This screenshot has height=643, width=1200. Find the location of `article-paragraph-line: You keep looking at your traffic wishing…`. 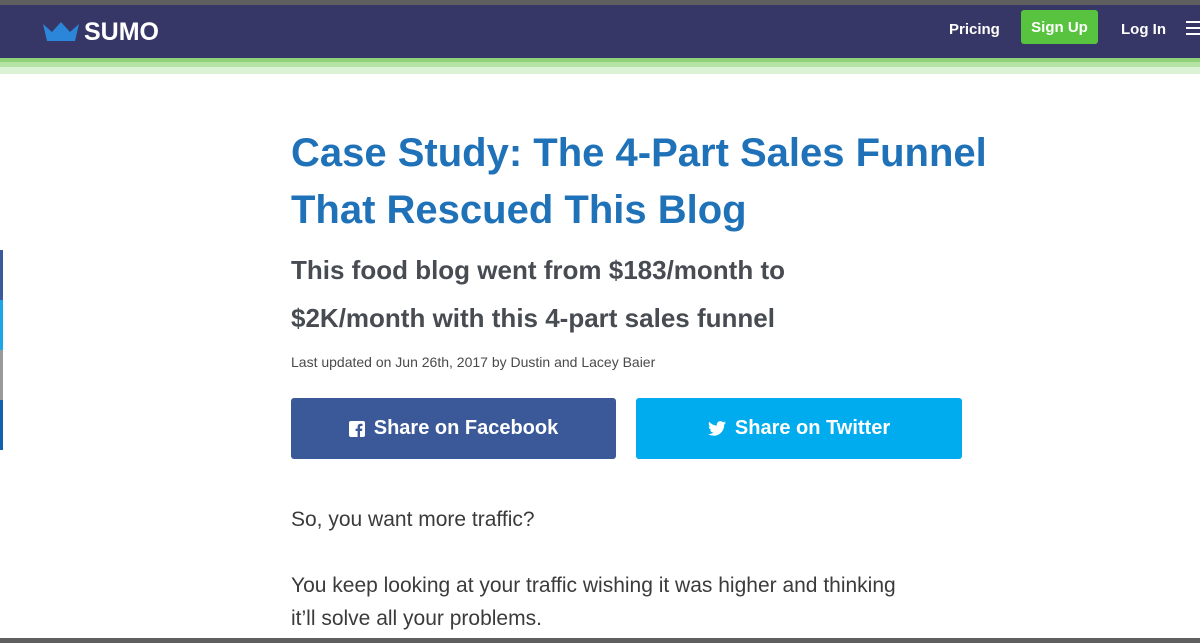

article-paragraph-line: You keep looking at your traffic wishing… is located at coordinates (593, 585).